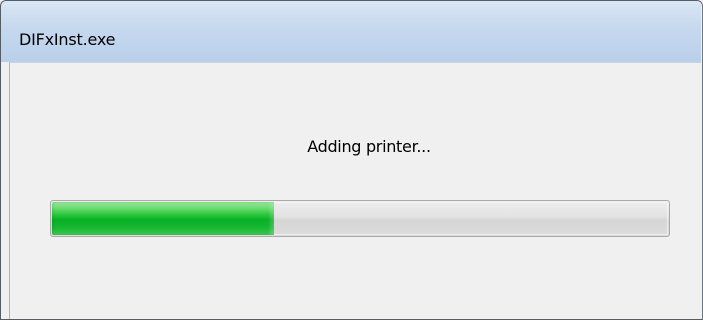  Describe the element at coordinates (163, 218) in the screenshot. I see `progress-fill` at that location.